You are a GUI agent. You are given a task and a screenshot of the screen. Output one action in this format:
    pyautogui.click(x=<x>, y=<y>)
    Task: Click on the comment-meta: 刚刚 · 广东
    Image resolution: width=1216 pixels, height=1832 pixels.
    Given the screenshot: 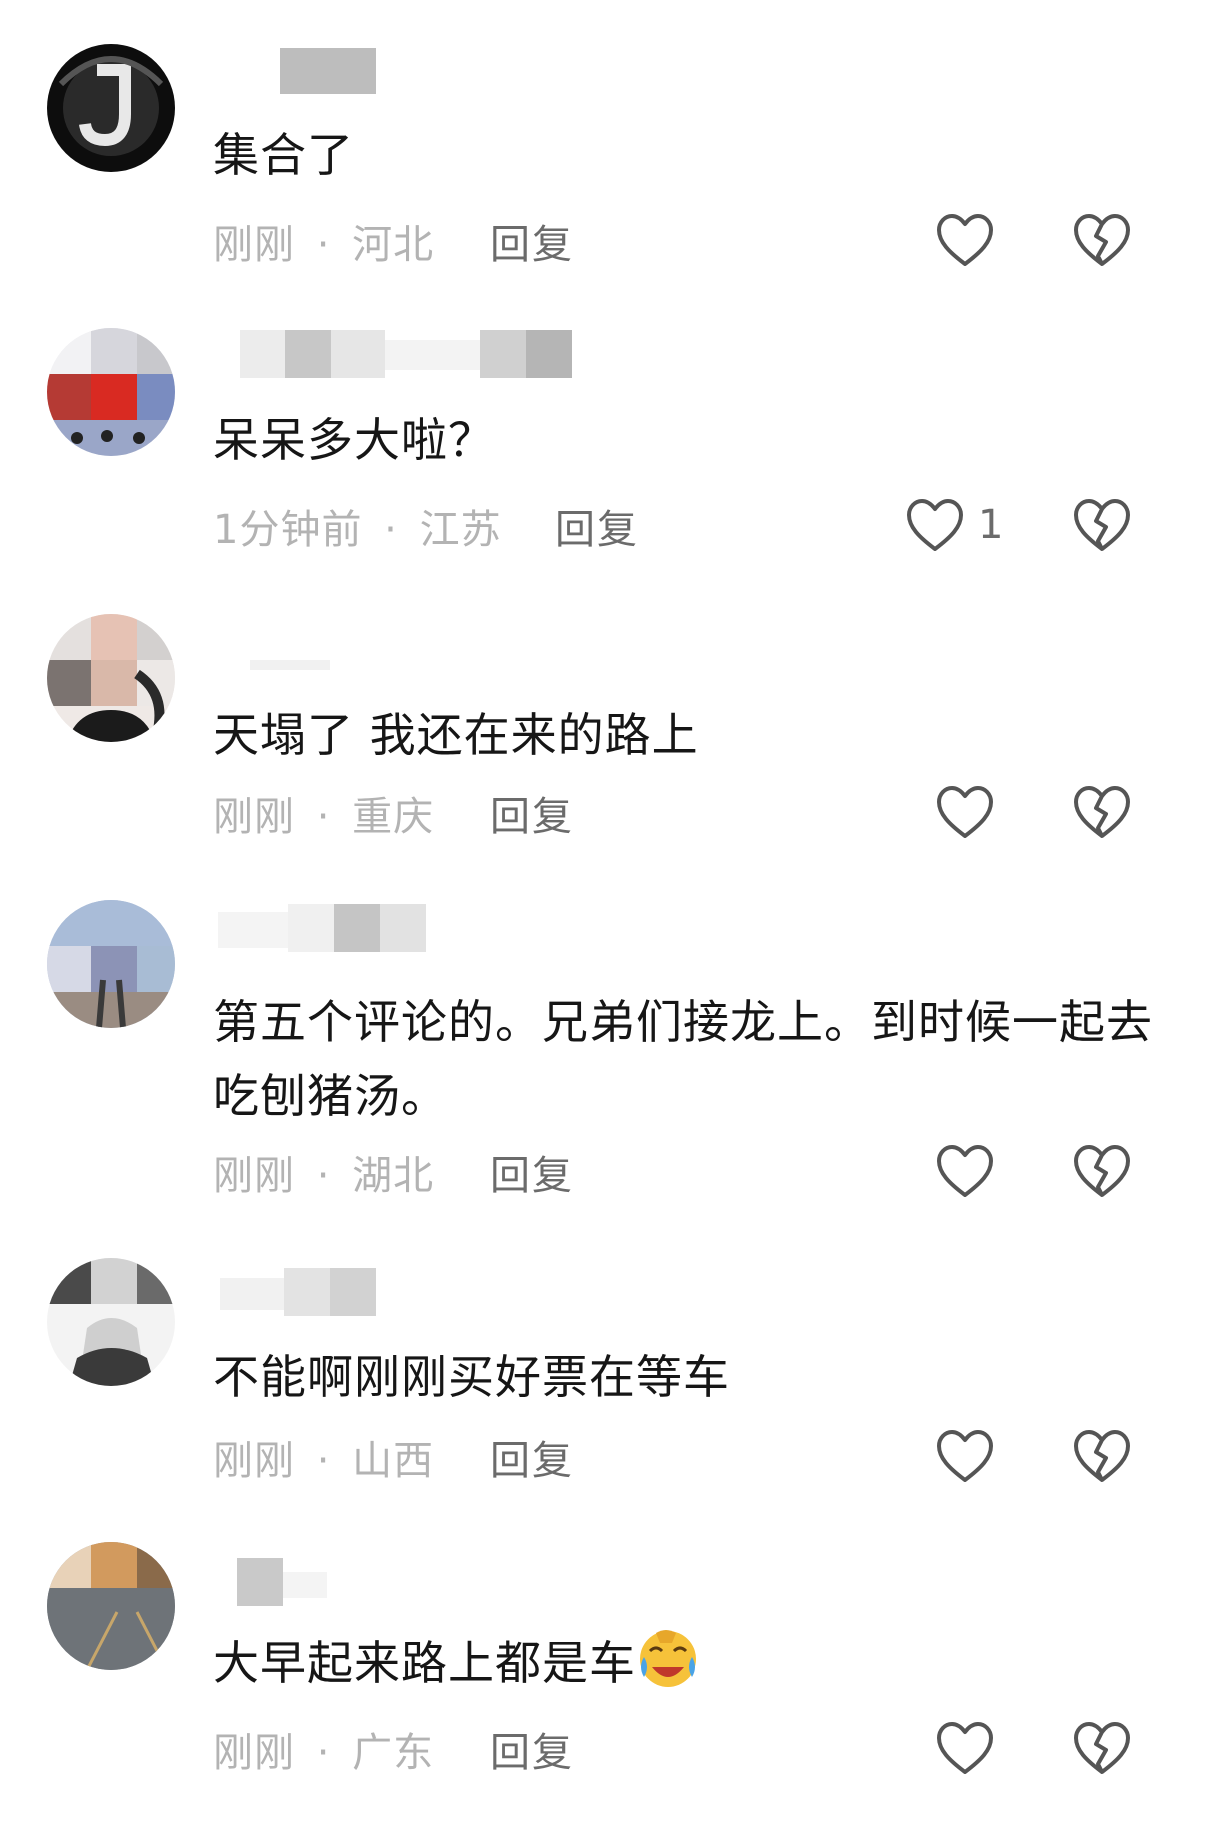 What is the action you would take?
    pyautogui.click(x=323, y=1749)
    